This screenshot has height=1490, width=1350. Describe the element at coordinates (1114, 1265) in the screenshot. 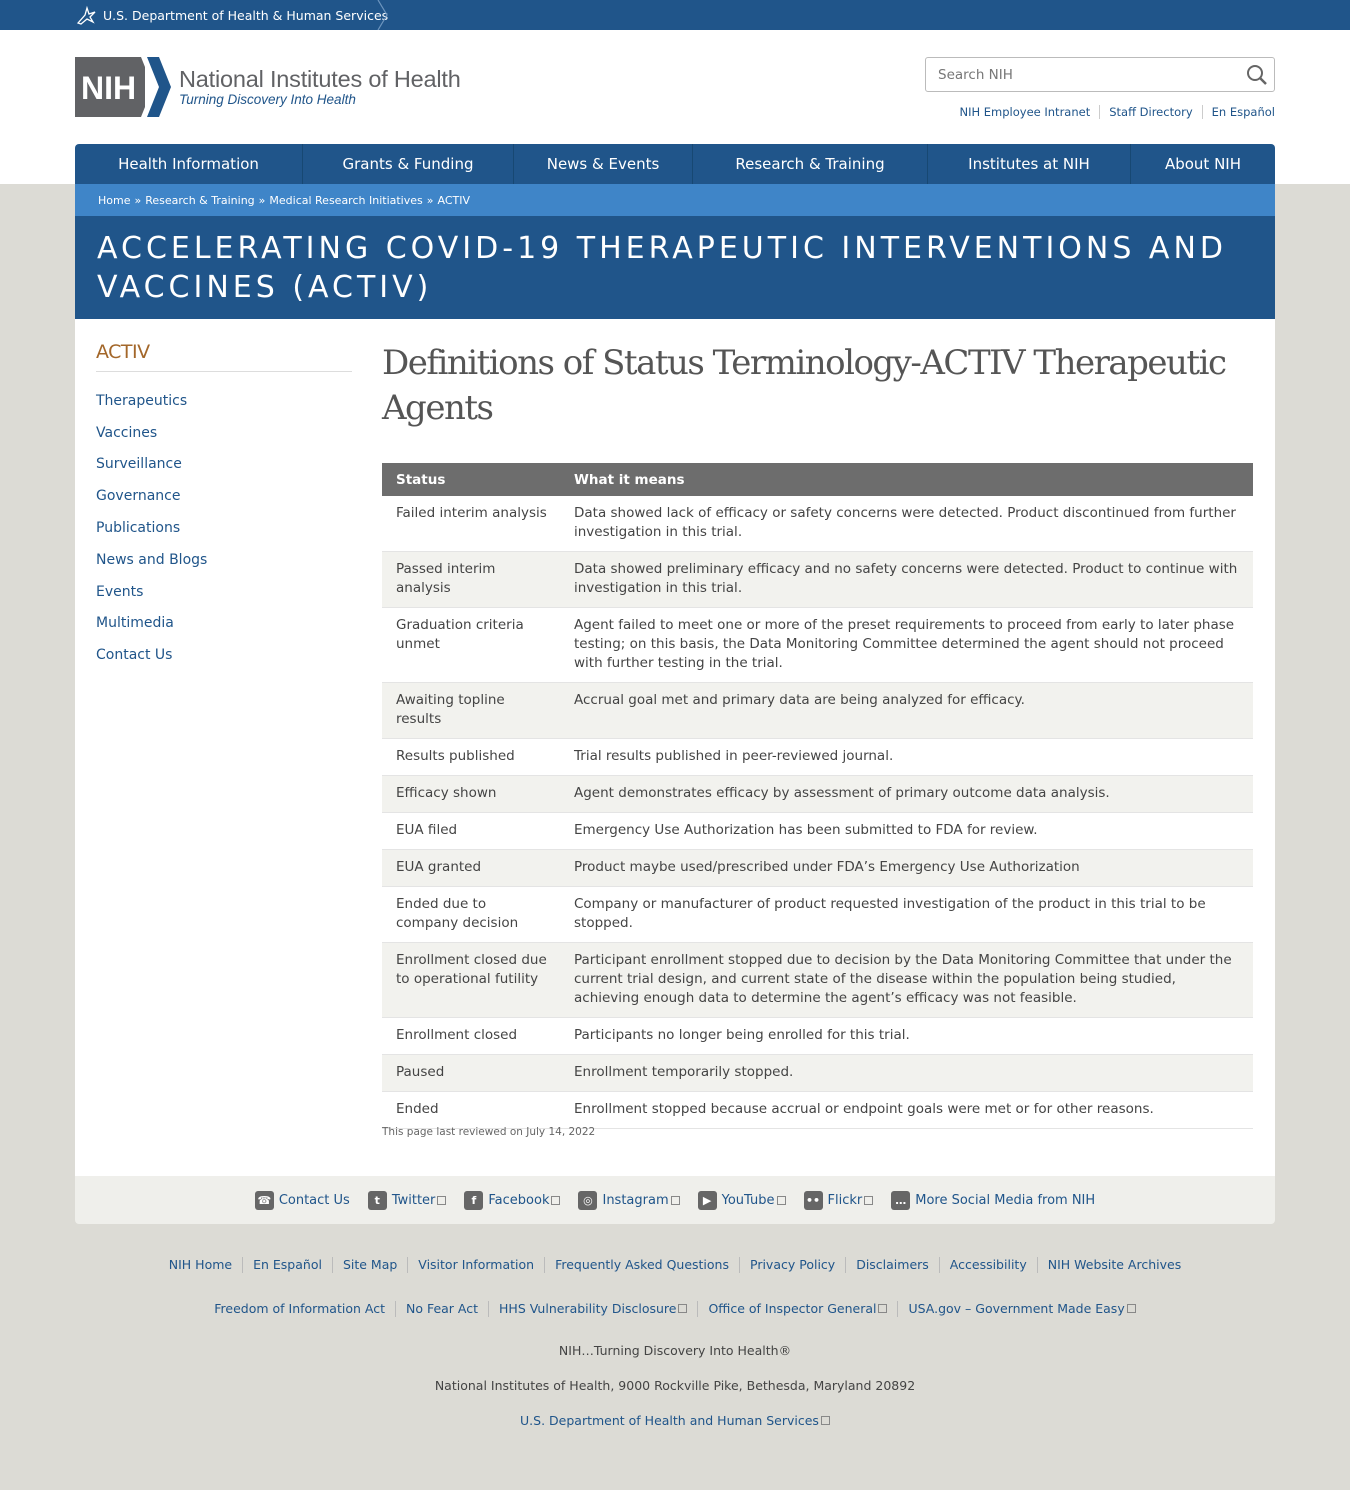

I see `footer-link-archives: NIH Website Archives` at that location.